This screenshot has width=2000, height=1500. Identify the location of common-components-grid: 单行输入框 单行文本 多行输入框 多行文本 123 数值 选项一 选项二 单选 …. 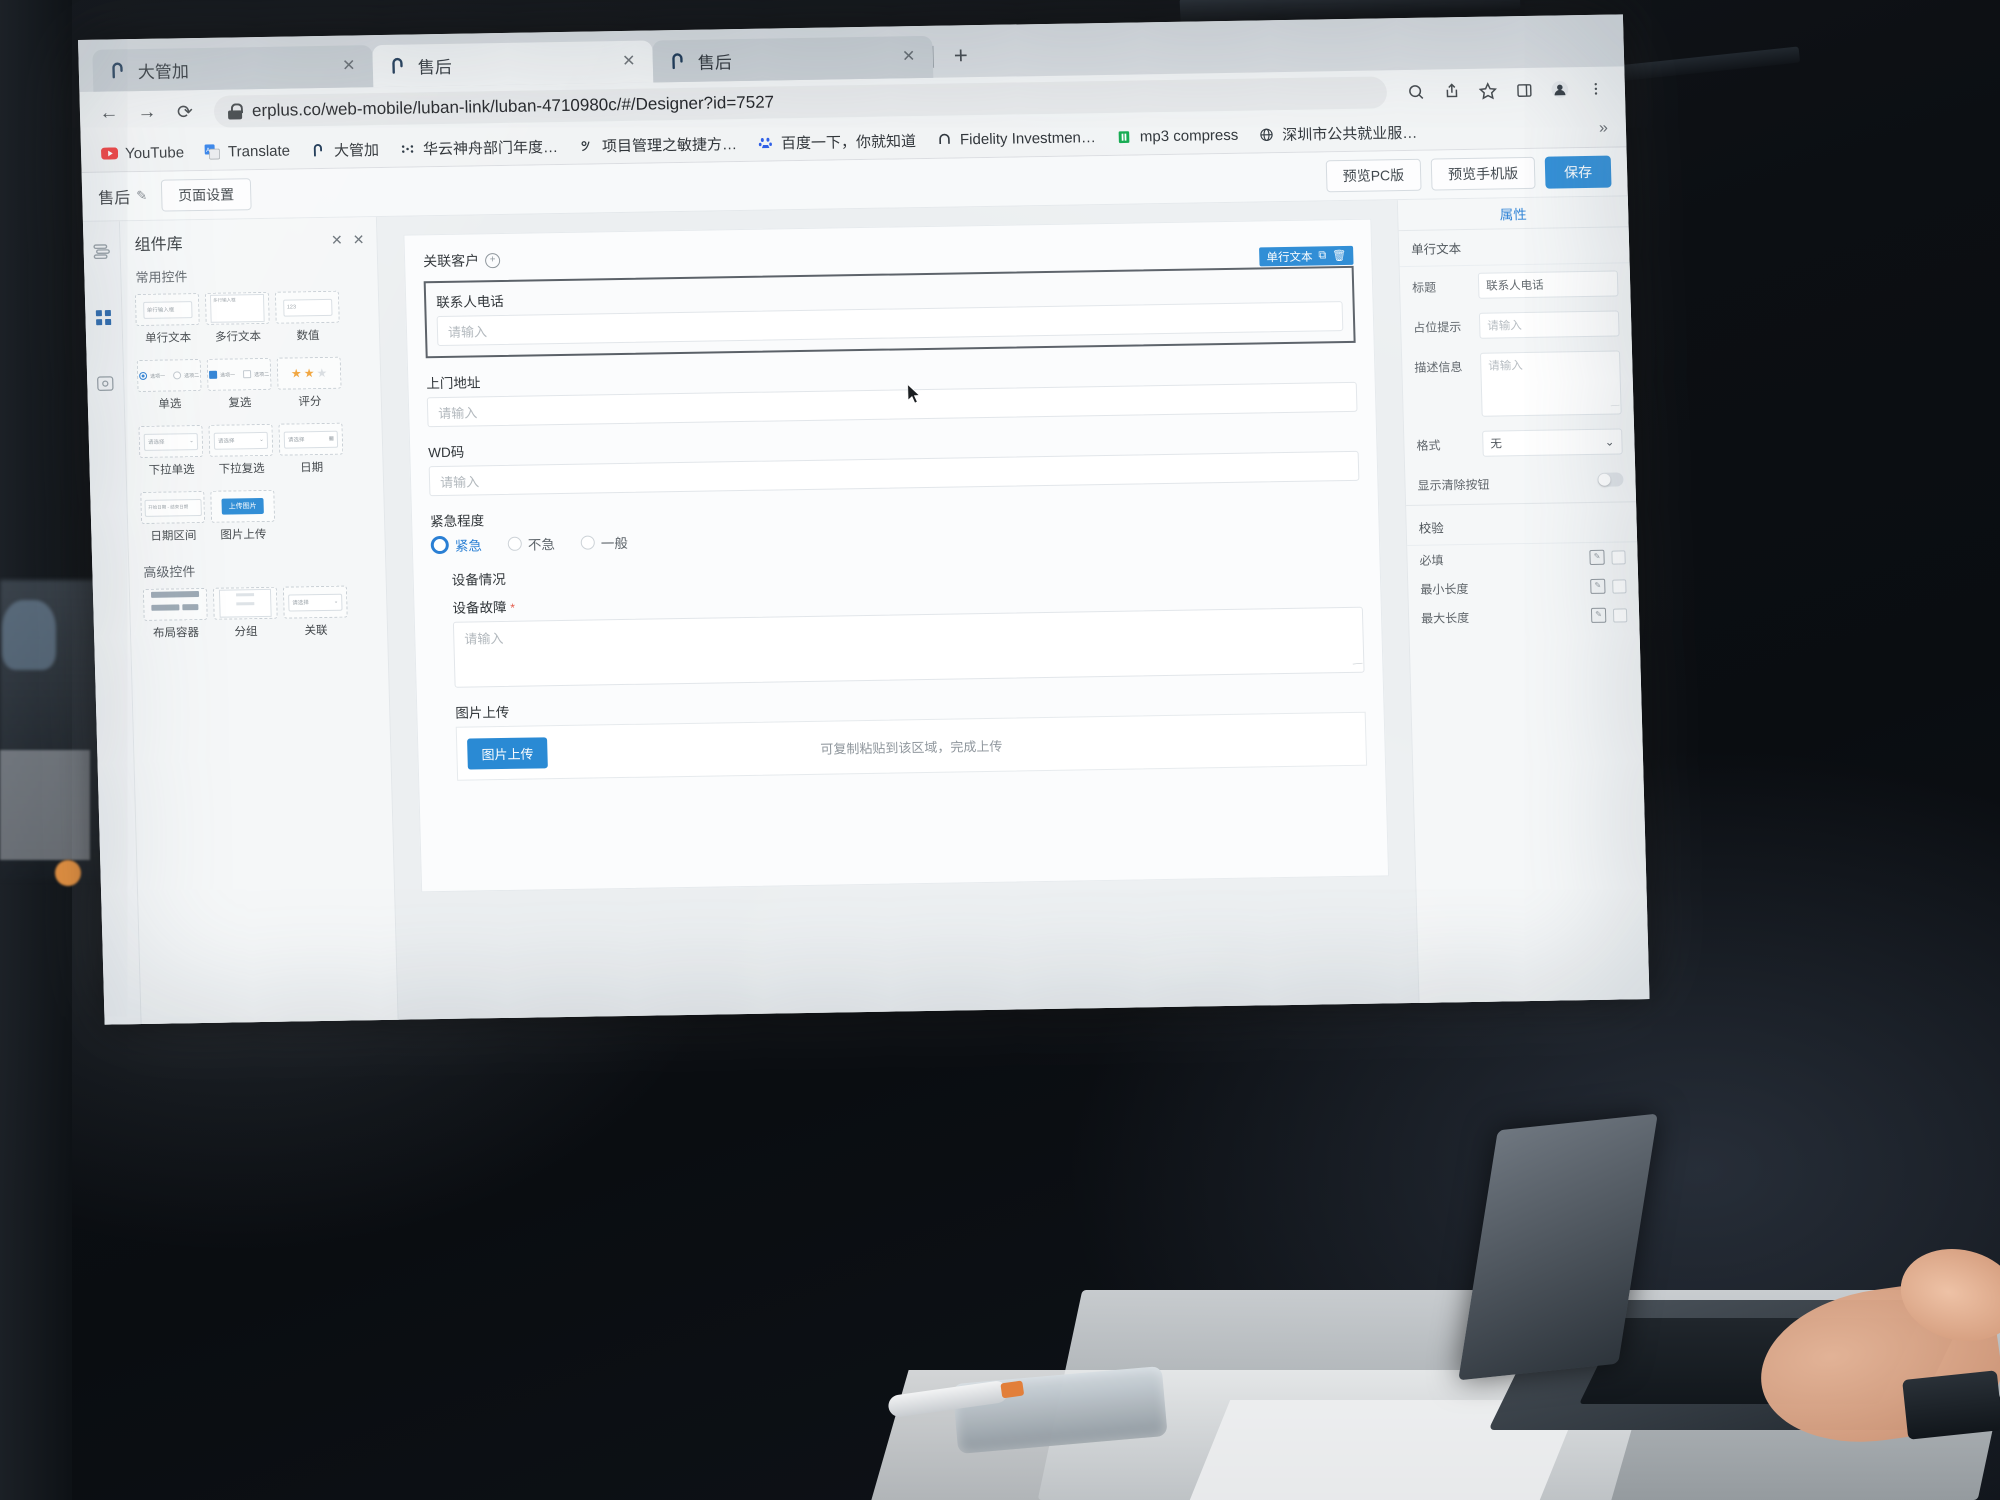
(253, 420).